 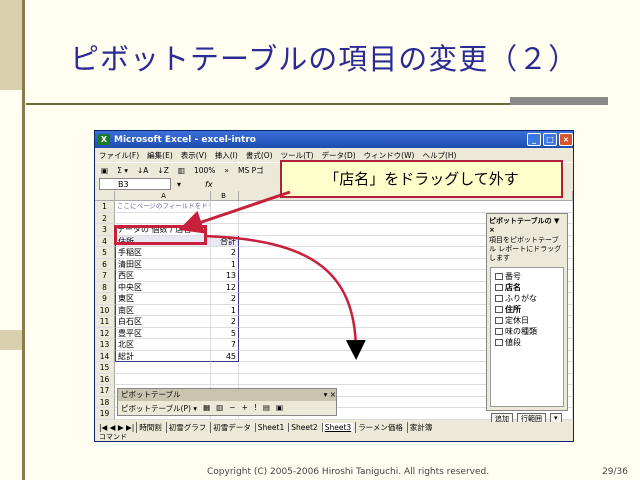 I want to click on namebox-dropdown-icon: ▾, so click(x=179, y=184).